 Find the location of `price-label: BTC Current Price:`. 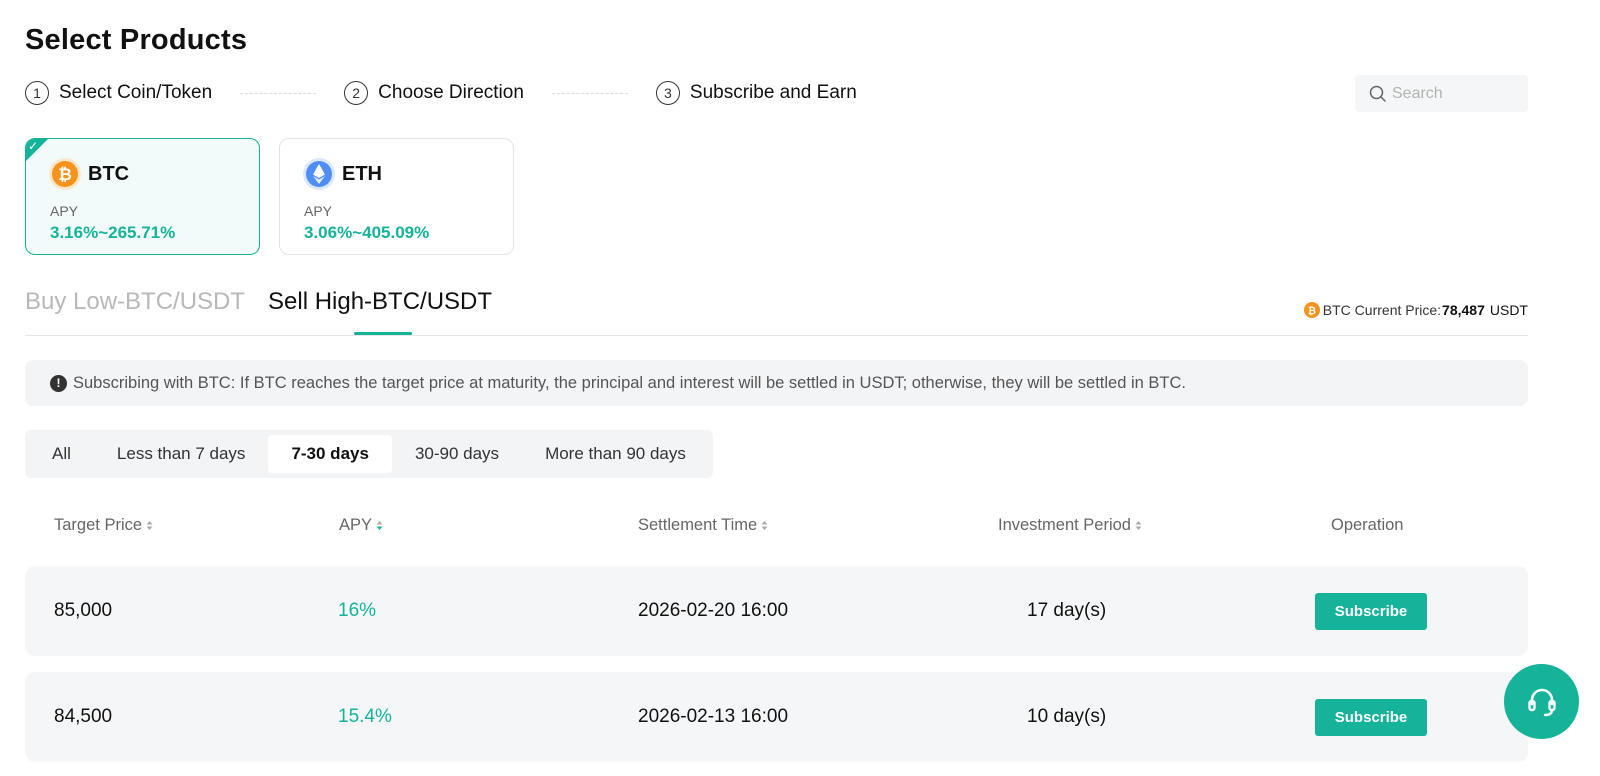

price-label: BTC Current Price: is located at coordinates (1382, 310).